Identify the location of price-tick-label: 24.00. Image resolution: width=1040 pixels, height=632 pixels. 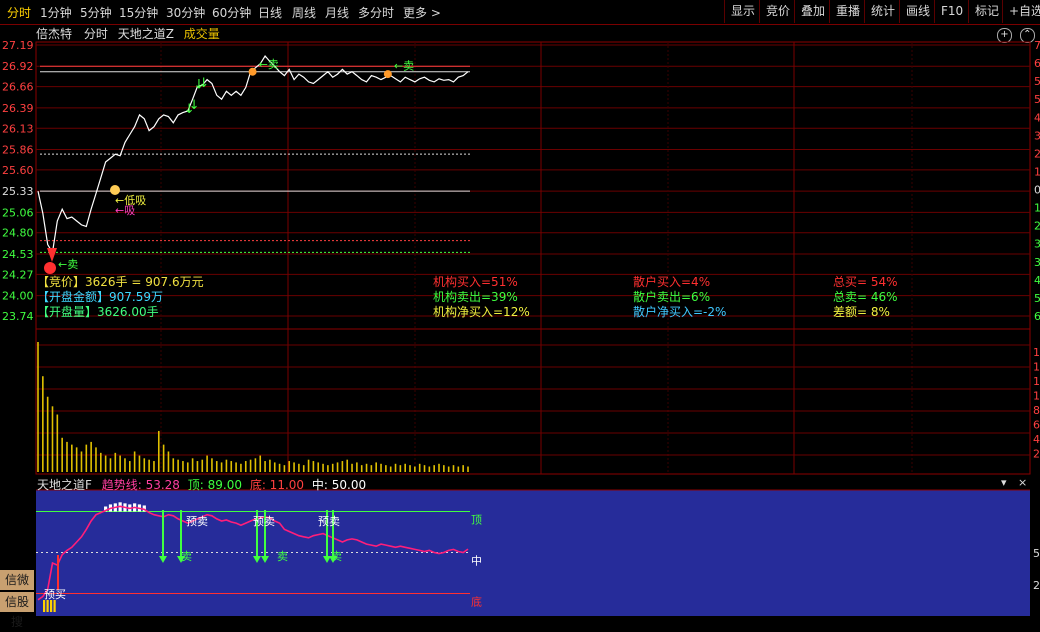
(18, 296).